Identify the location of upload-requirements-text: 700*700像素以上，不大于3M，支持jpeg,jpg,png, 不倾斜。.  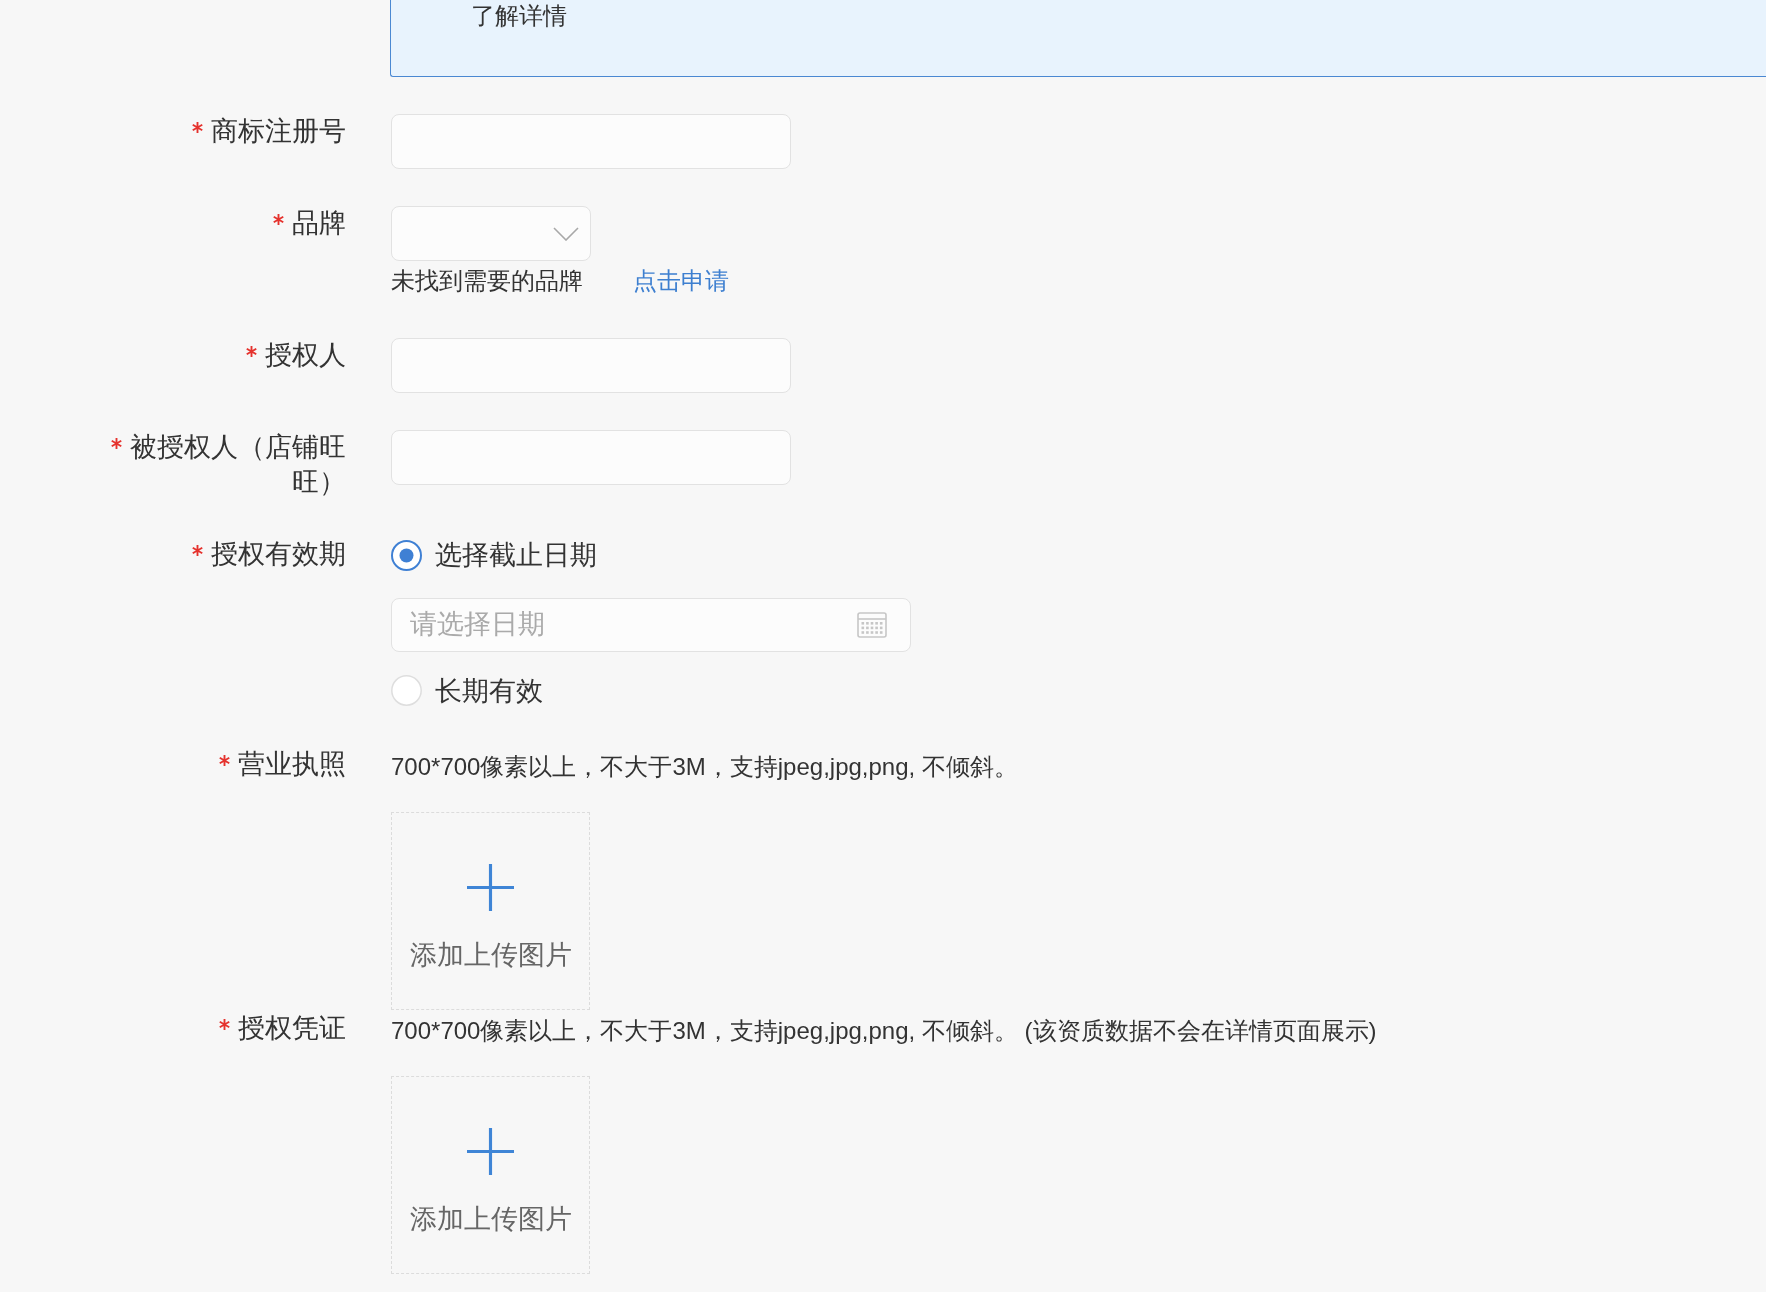
(704, 767).